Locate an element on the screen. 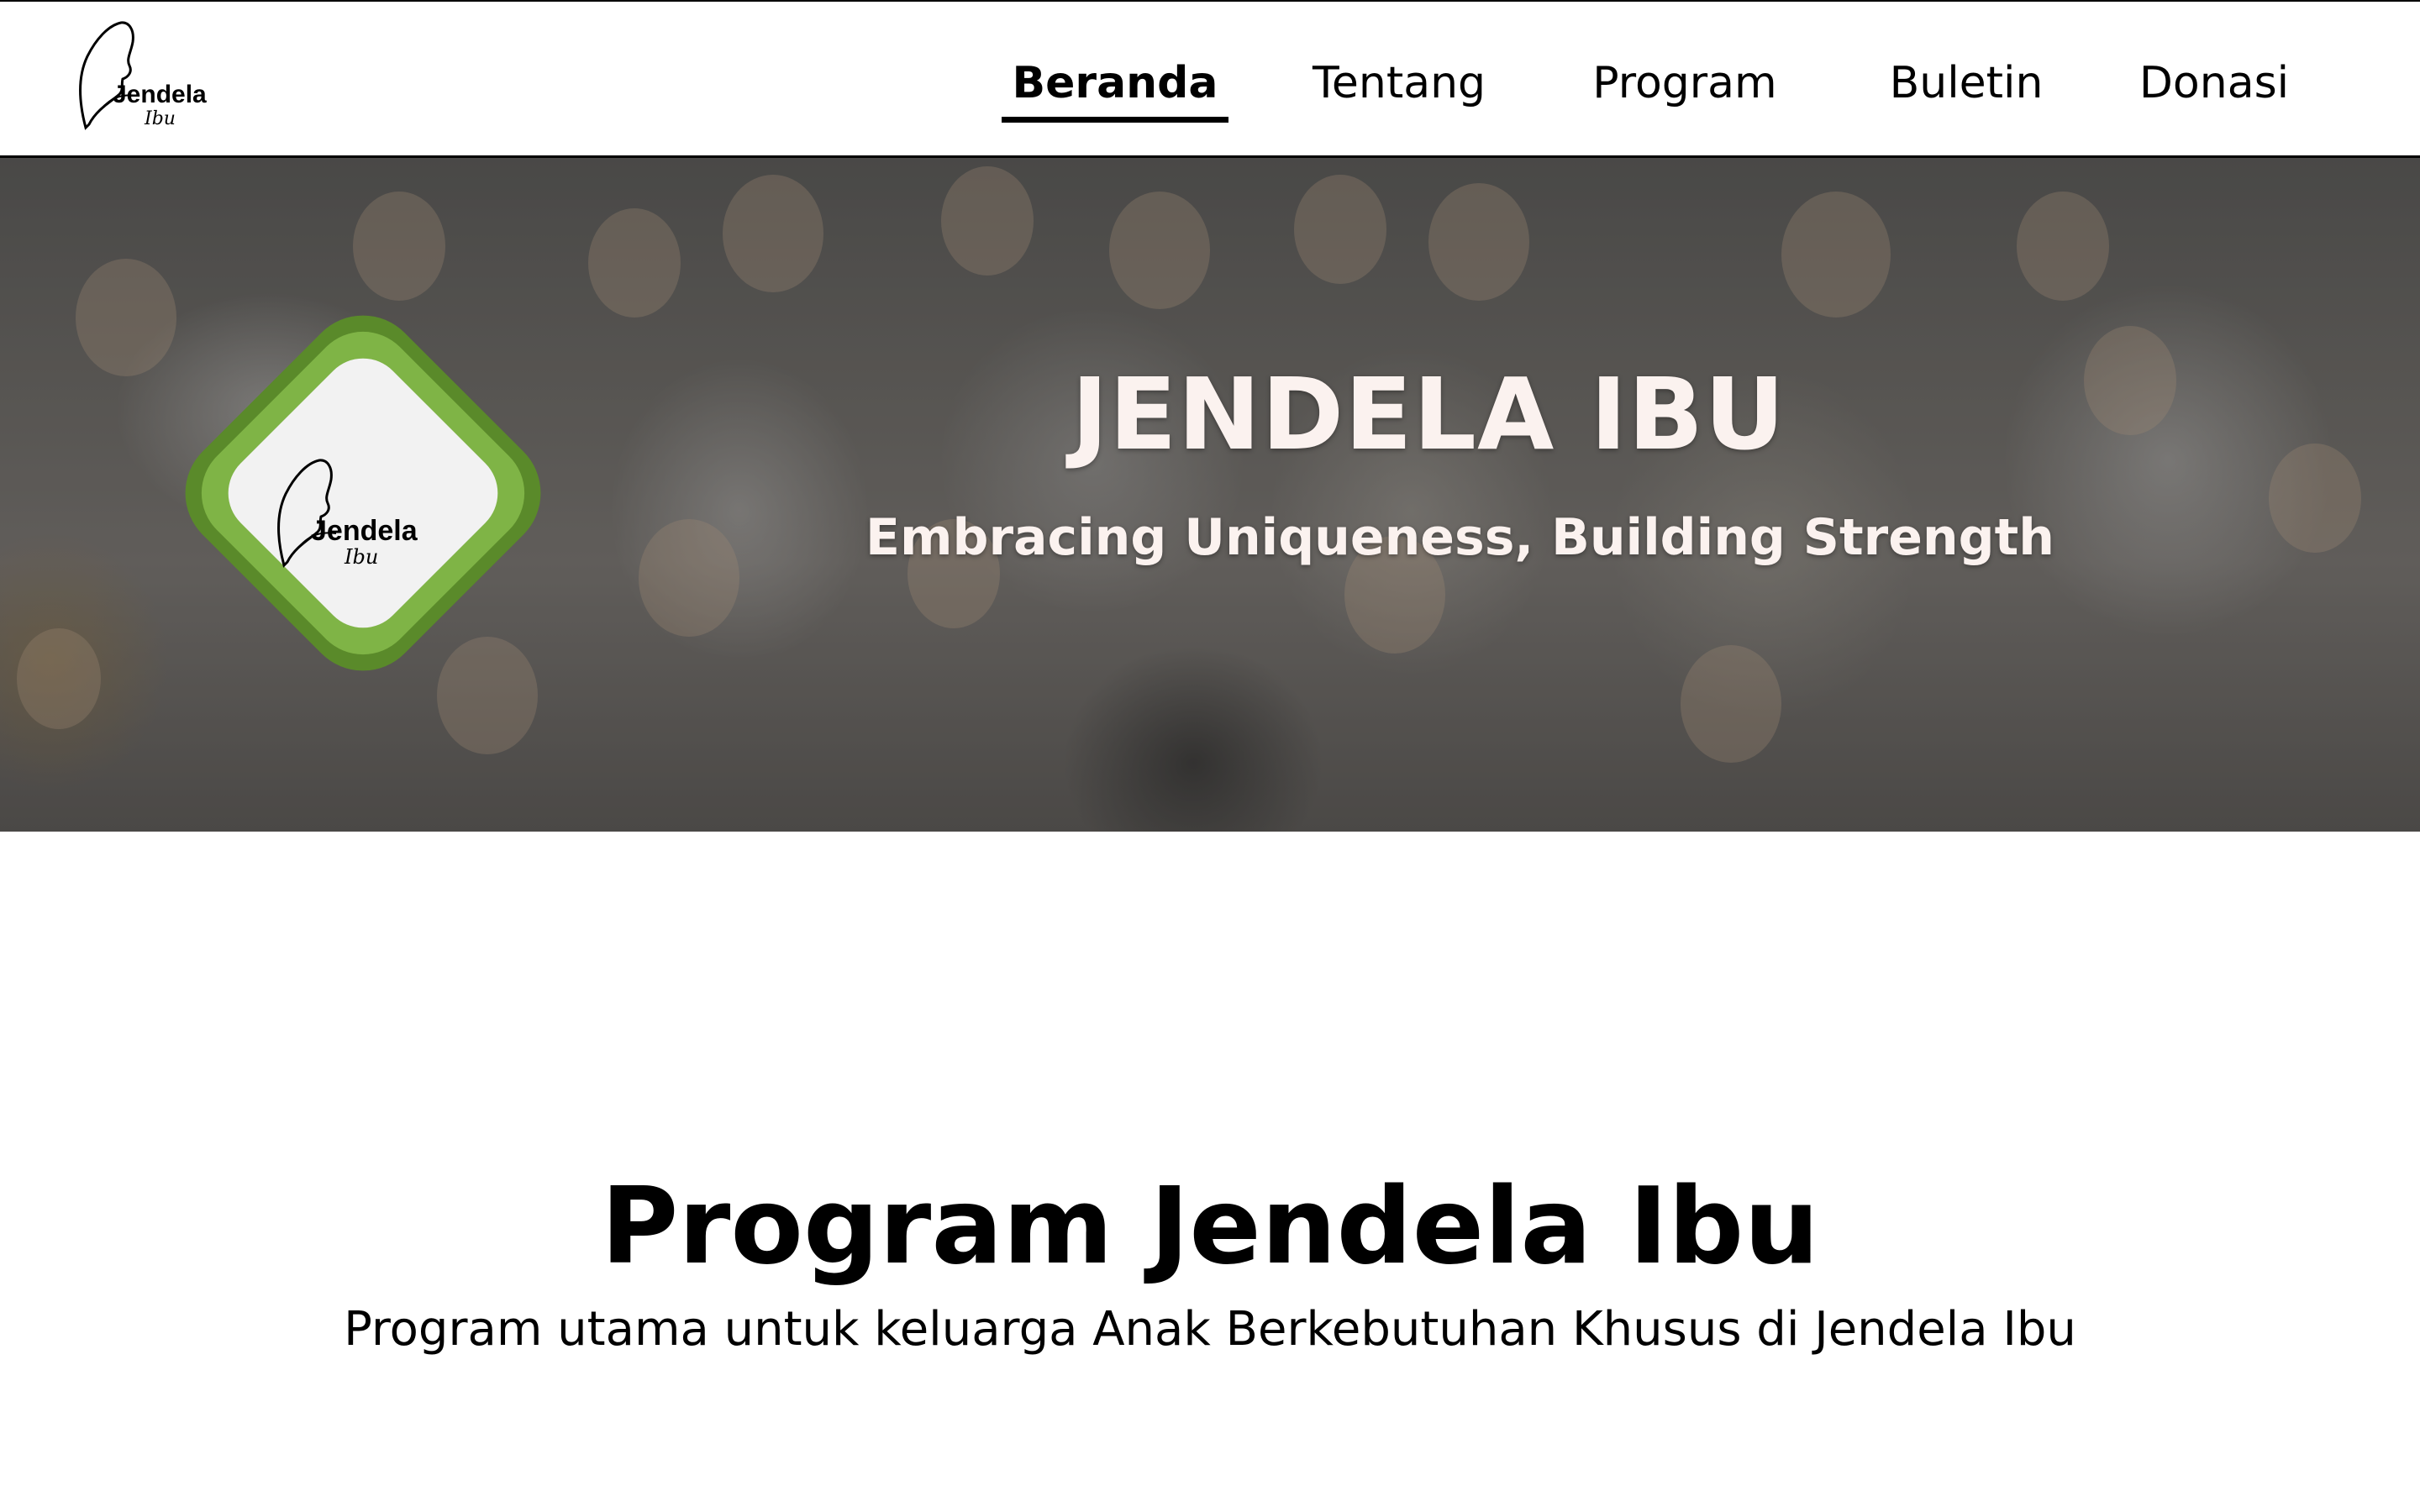  hero-subtitle: Embracing Uniqueness, Building Strength is located at coordinates (1459, 537).